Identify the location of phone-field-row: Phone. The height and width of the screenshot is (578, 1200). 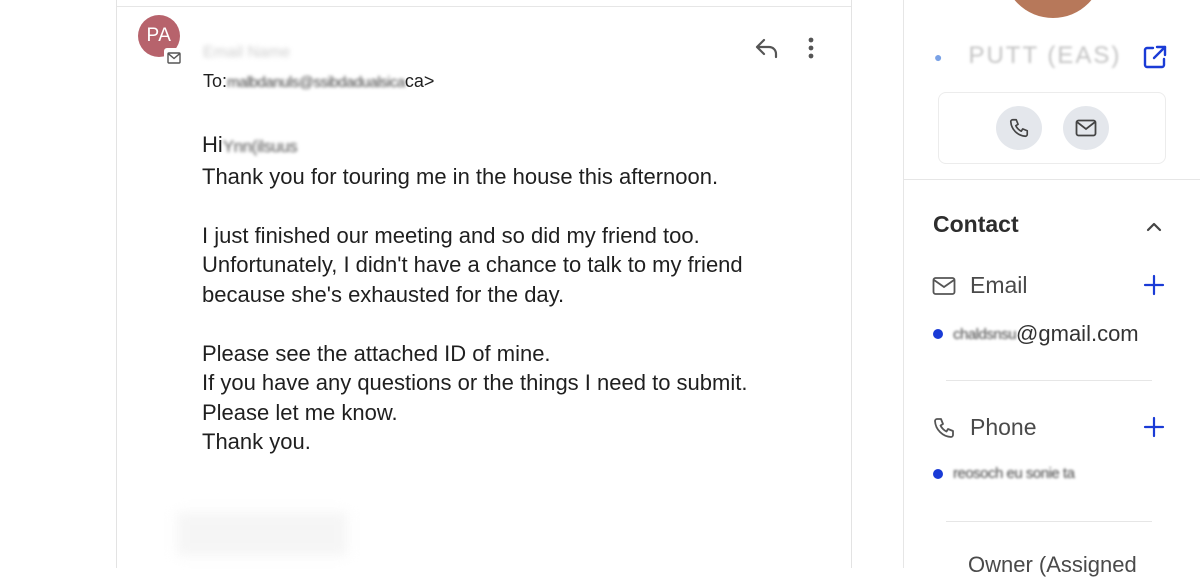
(984, 427).